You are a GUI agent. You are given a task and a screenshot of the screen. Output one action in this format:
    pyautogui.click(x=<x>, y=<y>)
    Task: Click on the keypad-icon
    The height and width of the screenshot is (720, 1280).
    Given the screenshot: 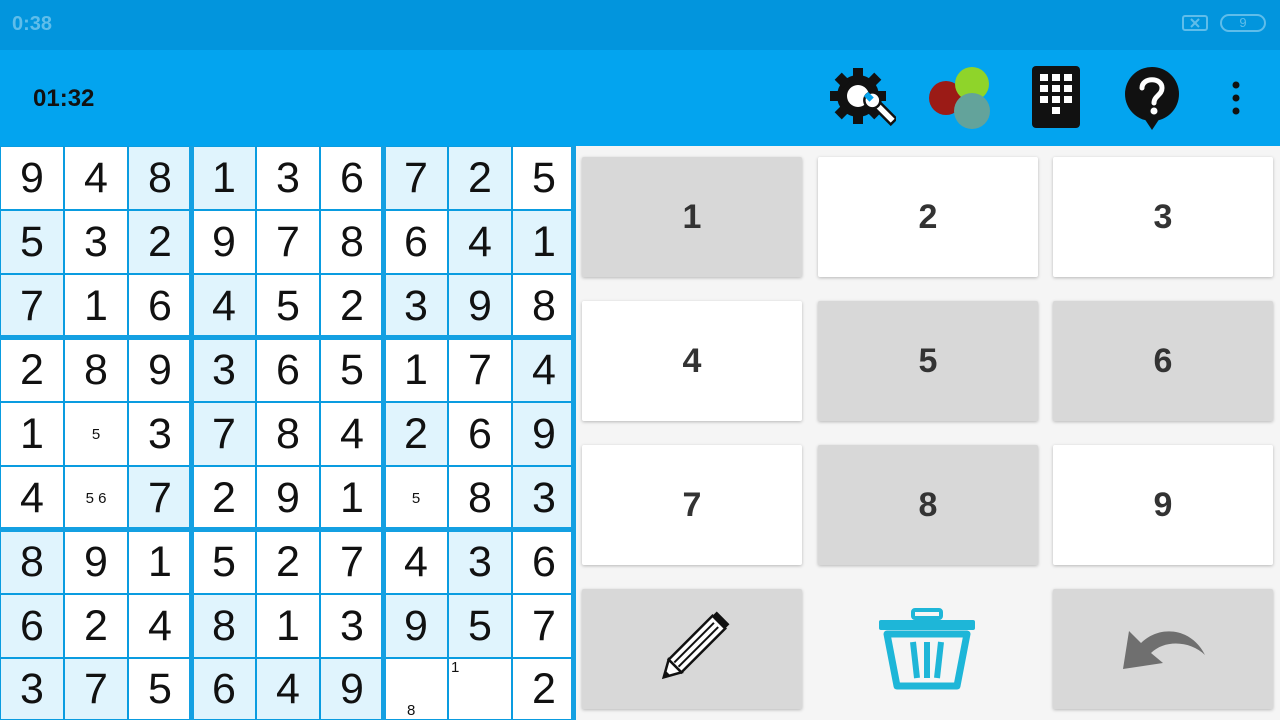 What is the action you would take?
    pyautogui.click(x=1057, y=97)
    